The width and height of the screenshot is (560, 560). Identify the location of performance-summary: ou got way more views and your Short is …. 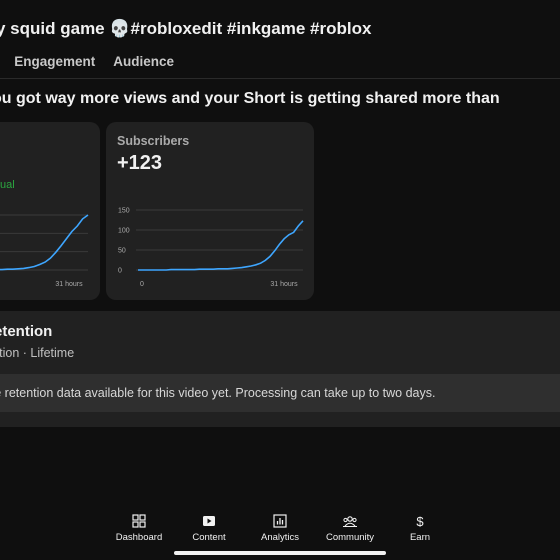
(250, 98).